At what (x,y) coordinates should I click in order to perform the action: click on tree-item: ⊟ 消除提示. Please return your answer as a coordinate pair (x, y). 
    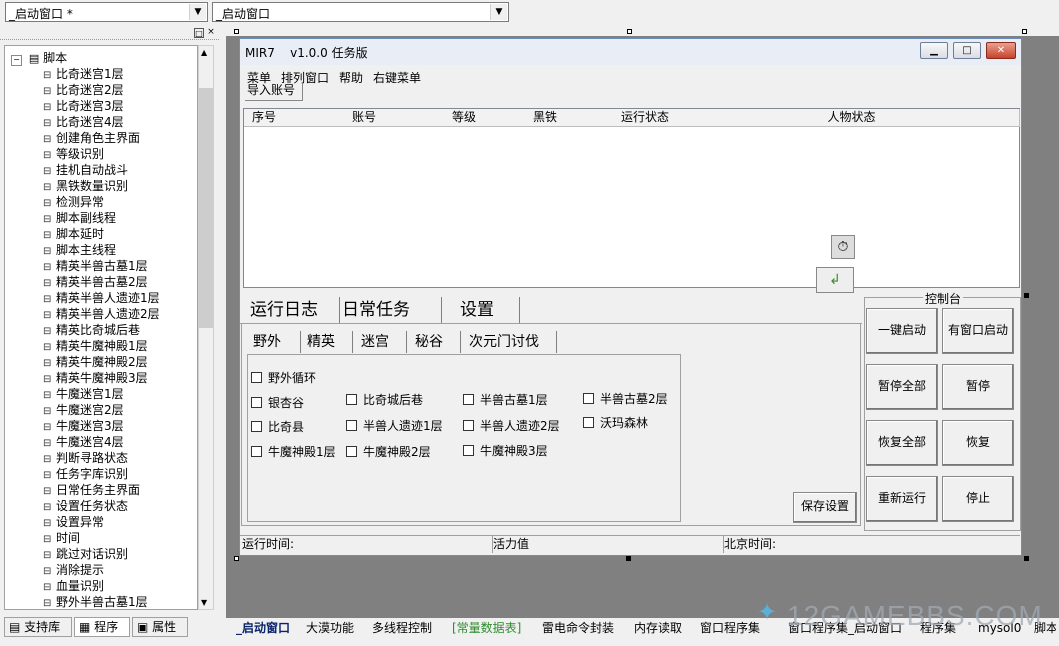
    Looking at the image, I should click on (73, 570).